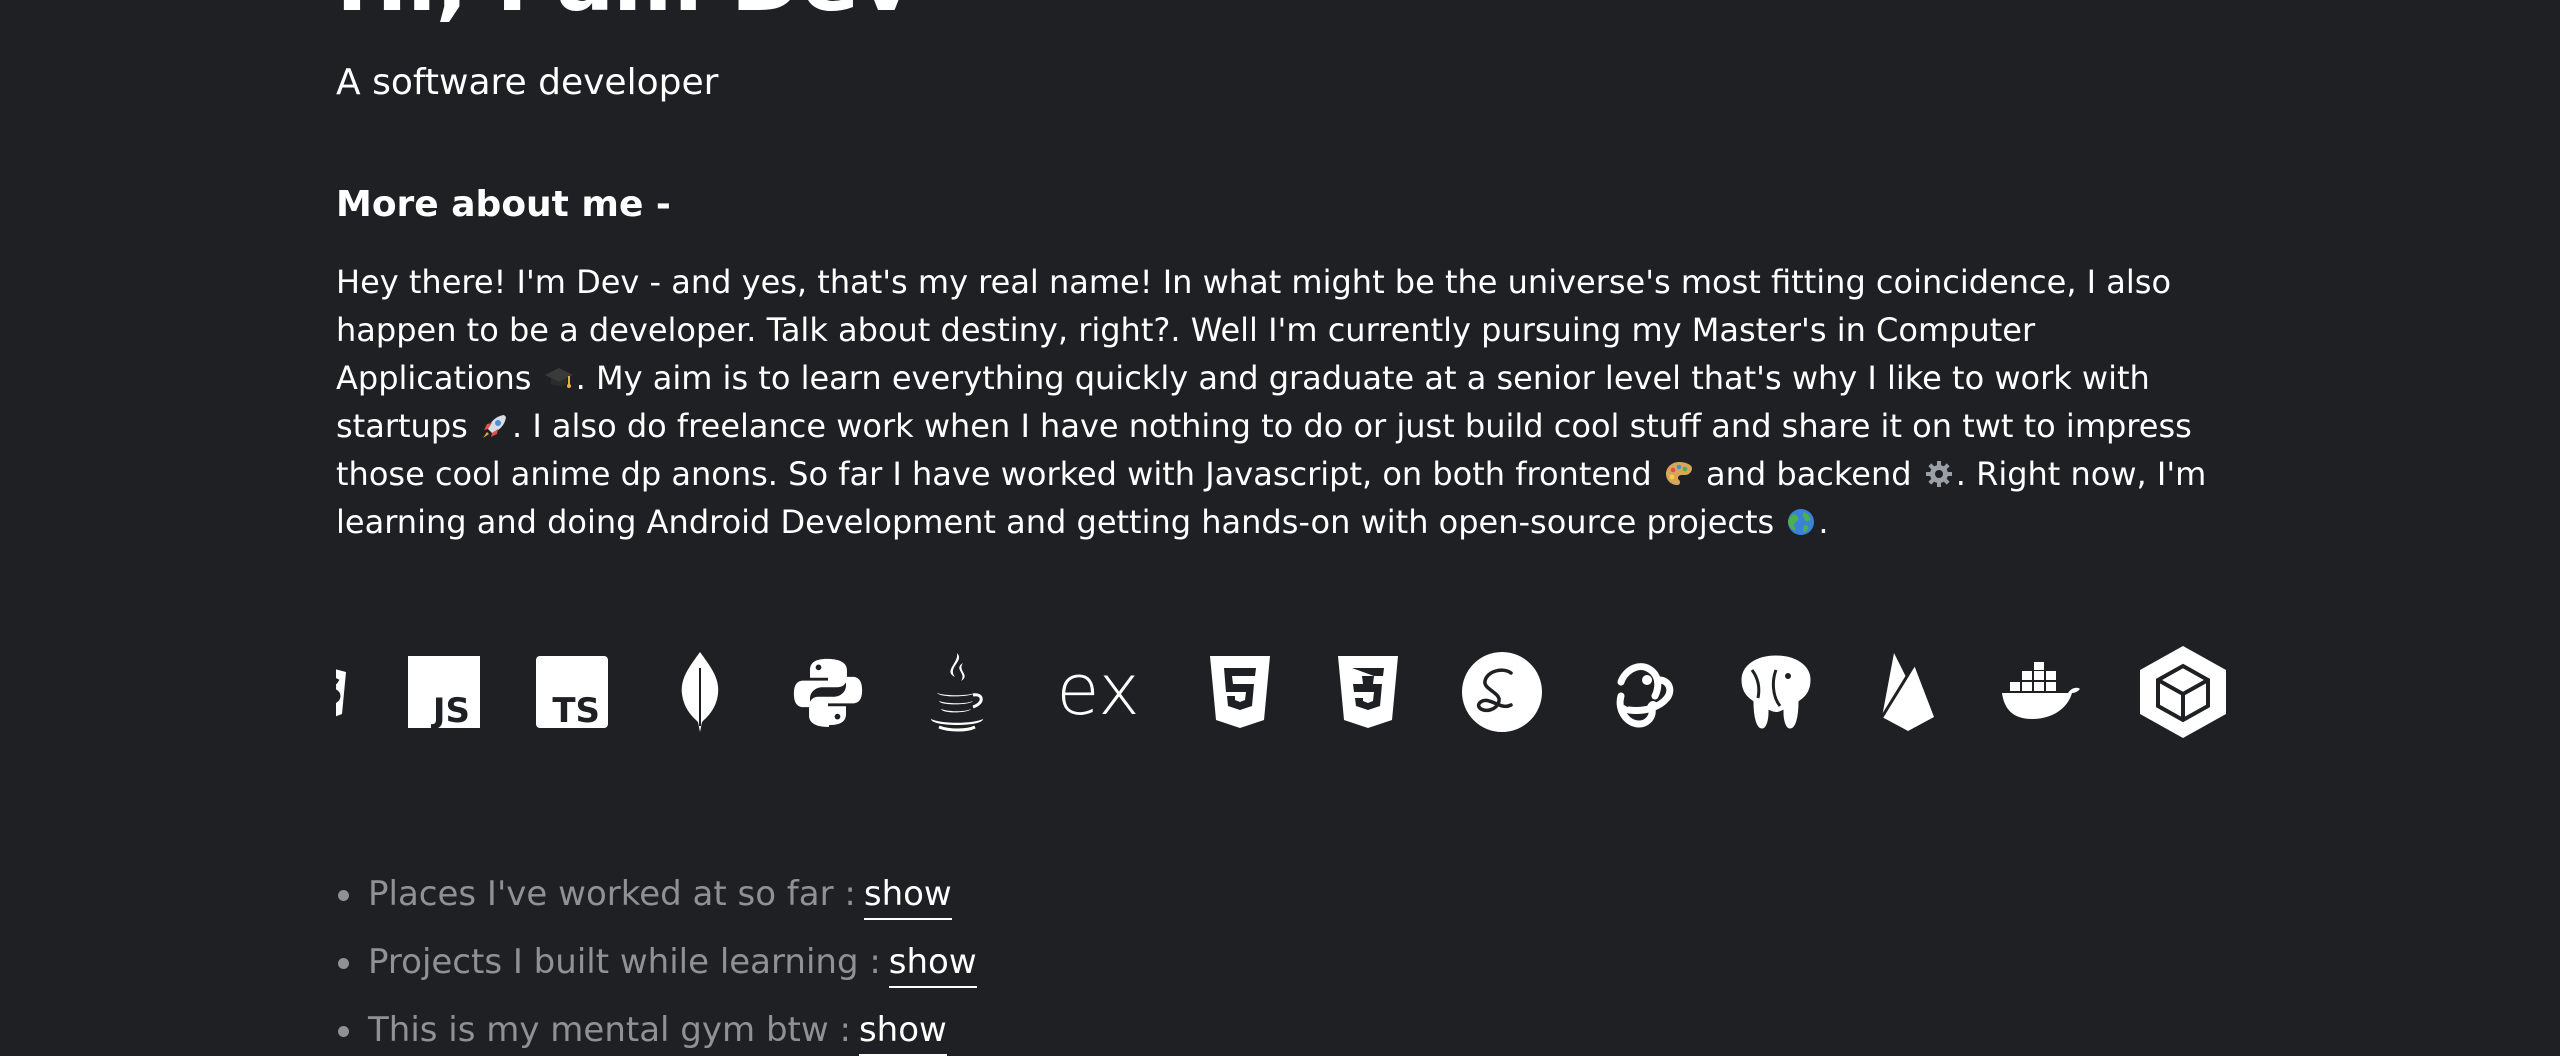 The height and width of the screenshot is (1056, 2560). I want to click on express-icon: ex, so click(1098, 692).